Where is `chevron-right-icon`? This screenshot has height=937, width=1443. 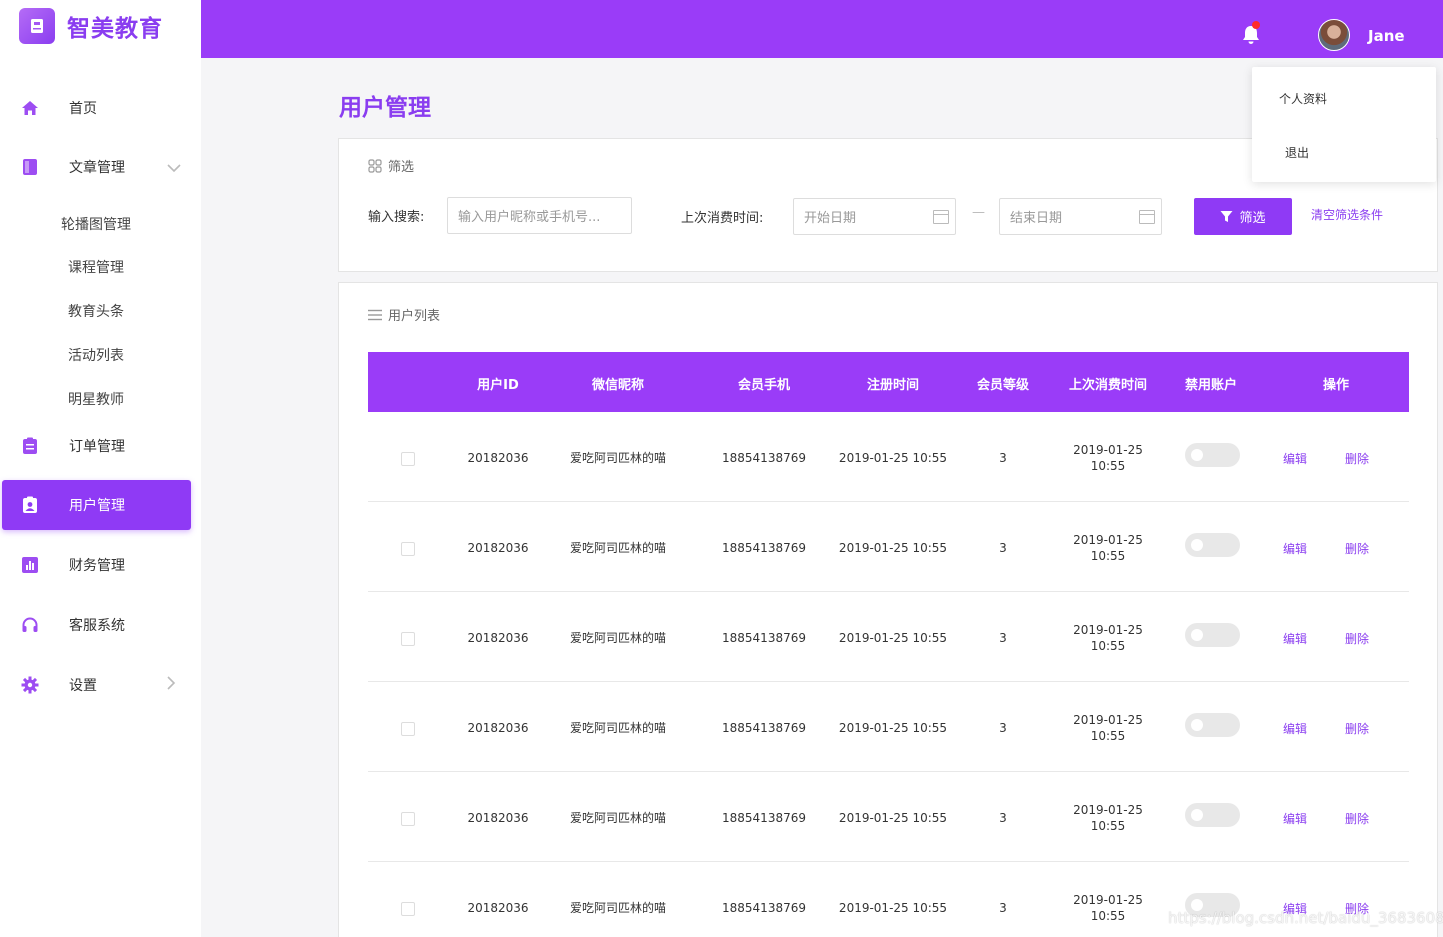
chevron-right-icon is located at coordinates (171, 685).